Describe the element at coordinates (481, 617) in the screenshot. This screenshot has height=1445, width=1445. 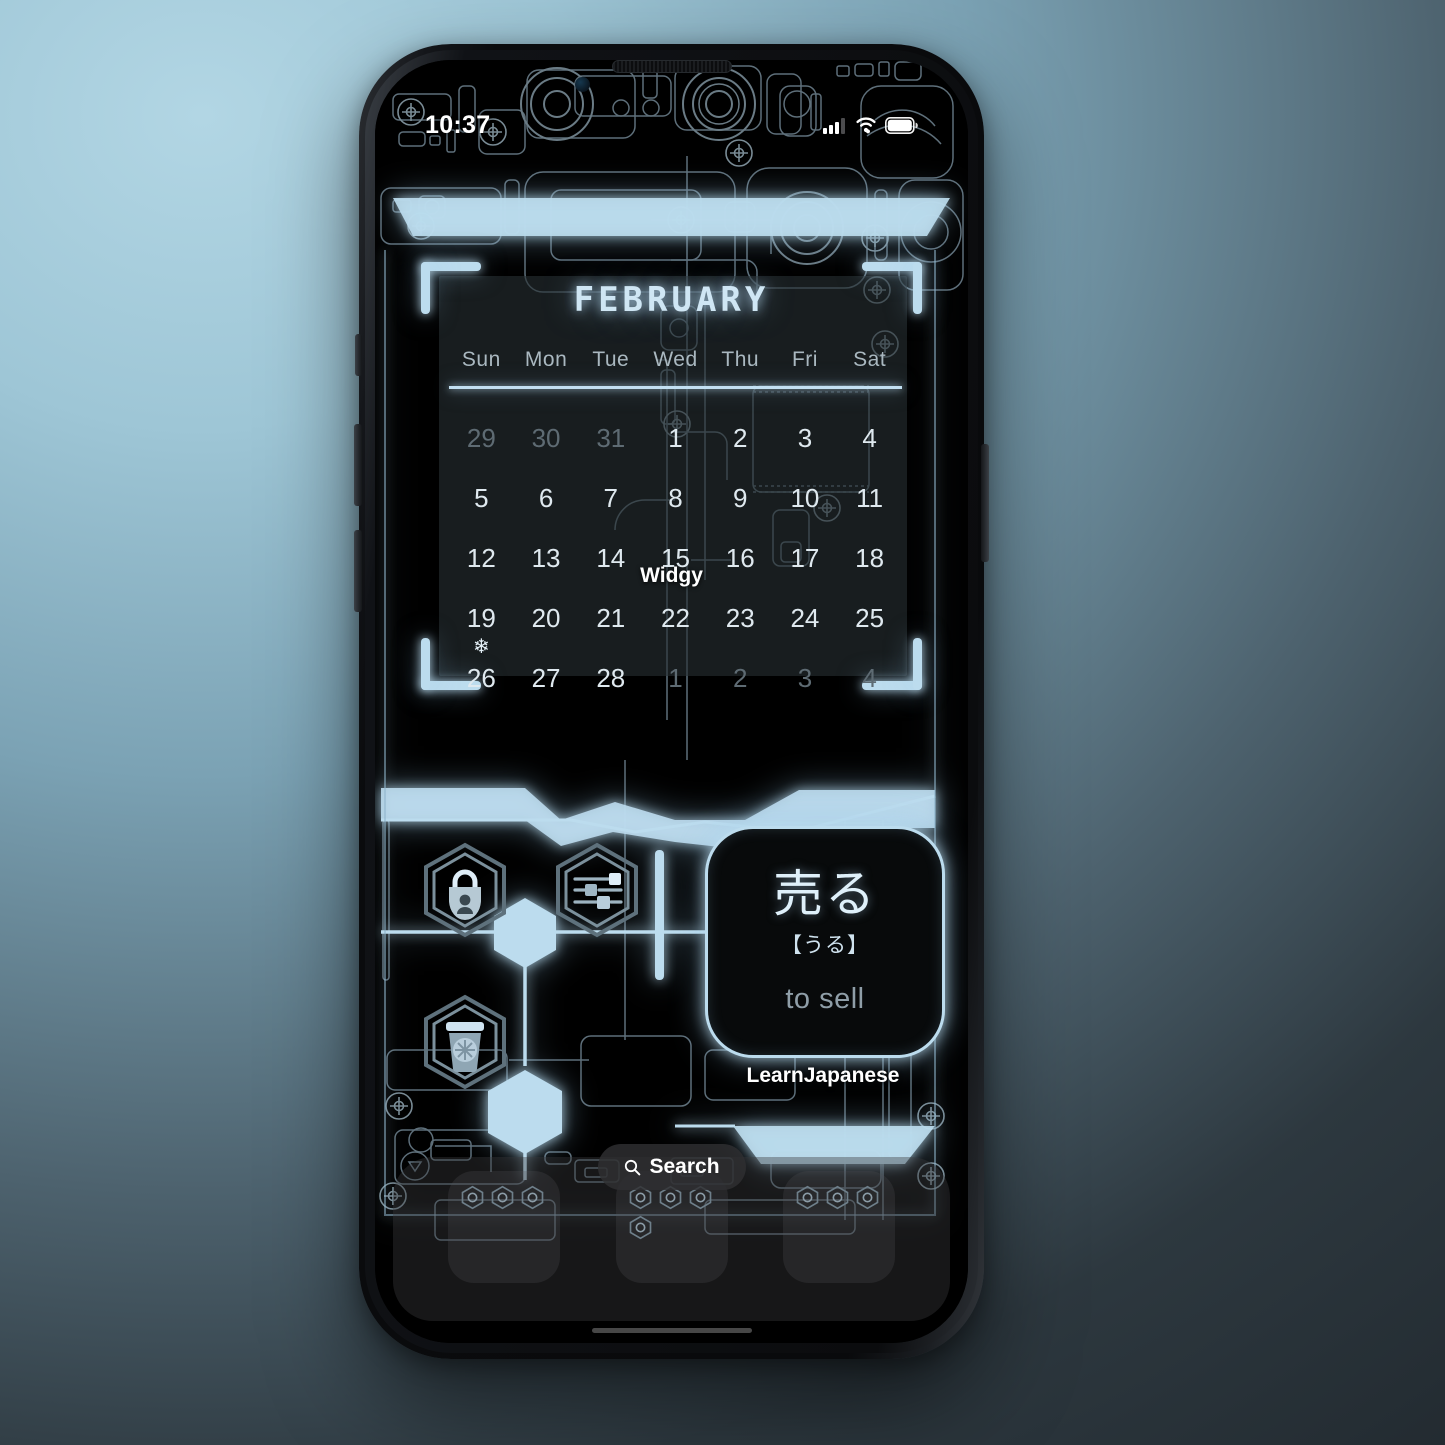
I see `calendar-day-number: 19` at that location.